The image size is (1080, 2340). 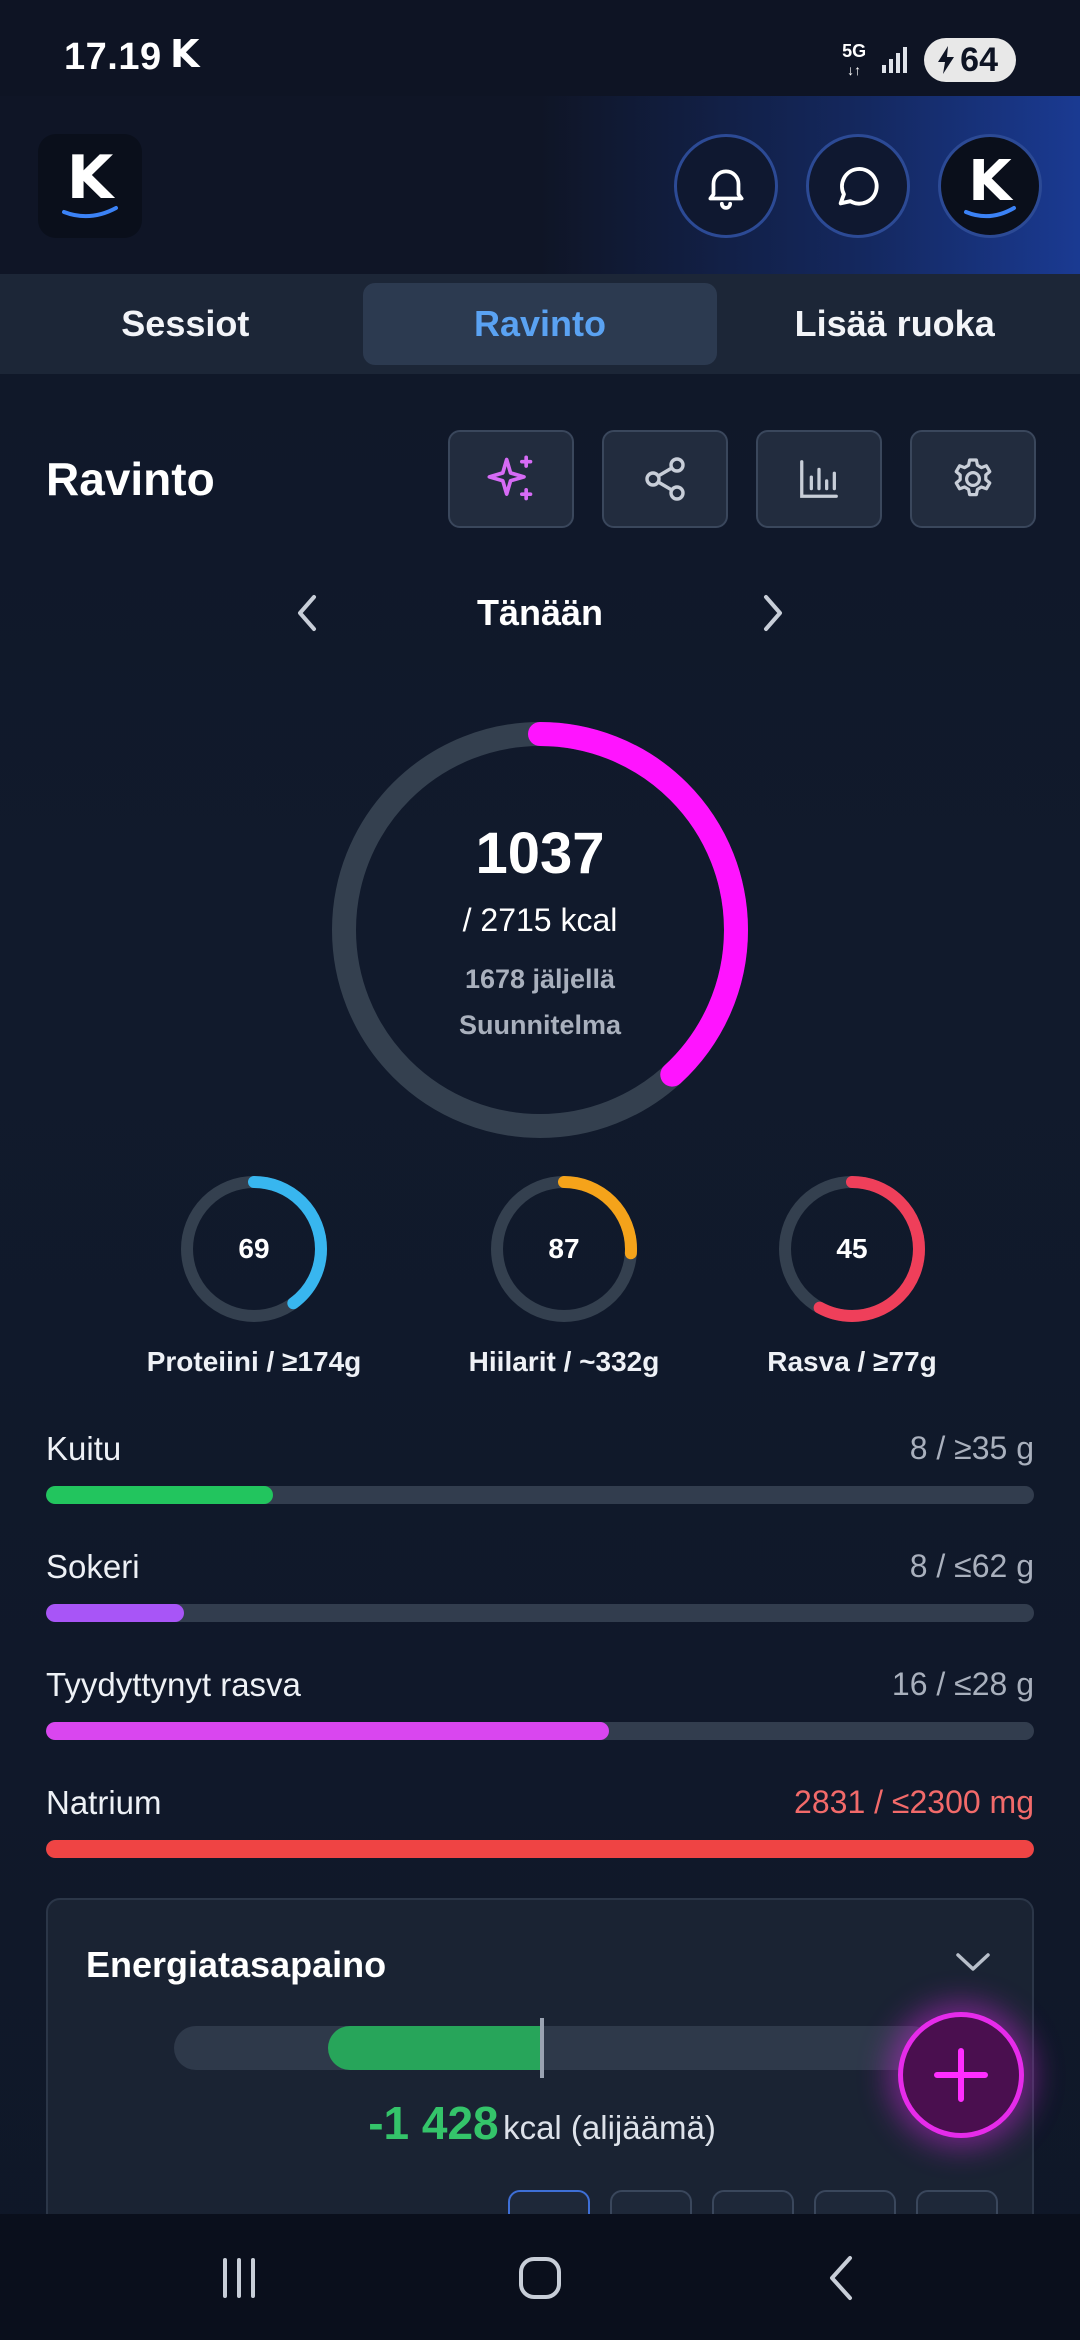 I want to click on stats-button, so click(x=819, y=479).